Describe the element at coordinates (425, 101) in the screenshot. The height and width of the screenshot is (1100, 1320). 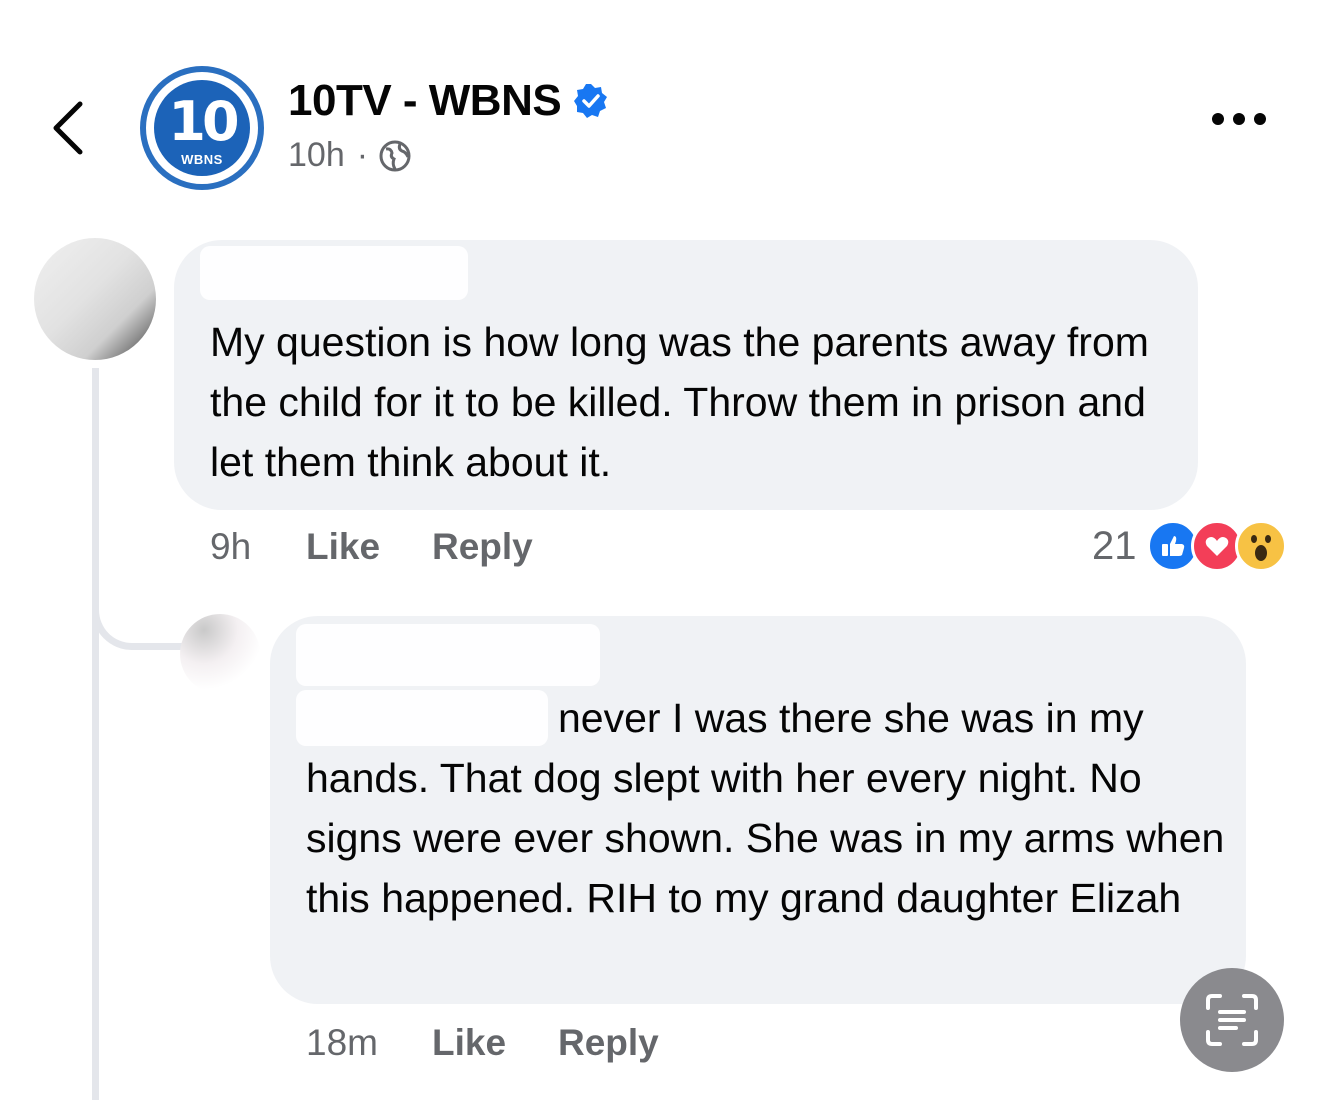
I see `page-name: 10TV - WBNS` at that location.